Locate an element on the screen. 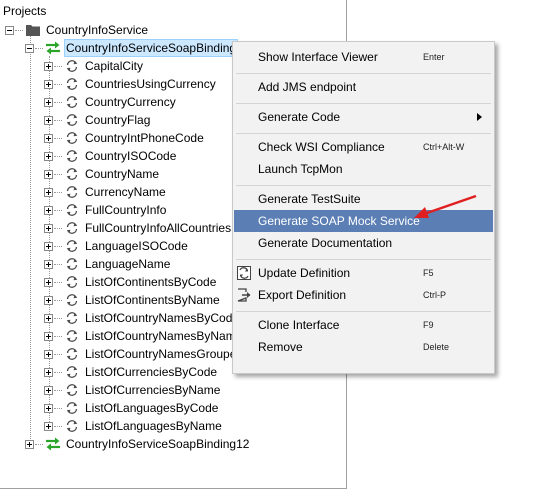  tree-row-operation: CapitalCity is located at coordinates (94, 66).